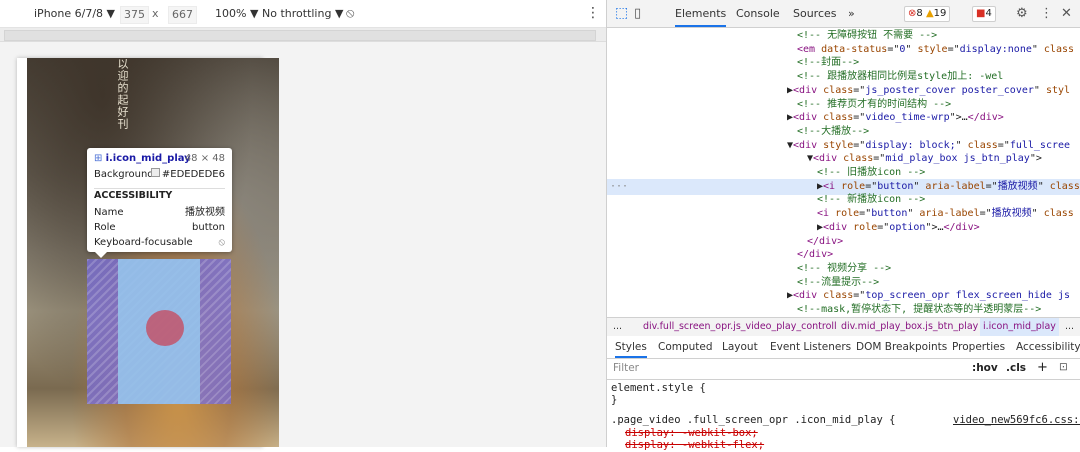 The height and width of the screenshot is (452, 1080). What do you see at coordinates (204, 158) in the screenshot?
I see `tooltip-size: 48 × 48` at bounding box center [204, 158].